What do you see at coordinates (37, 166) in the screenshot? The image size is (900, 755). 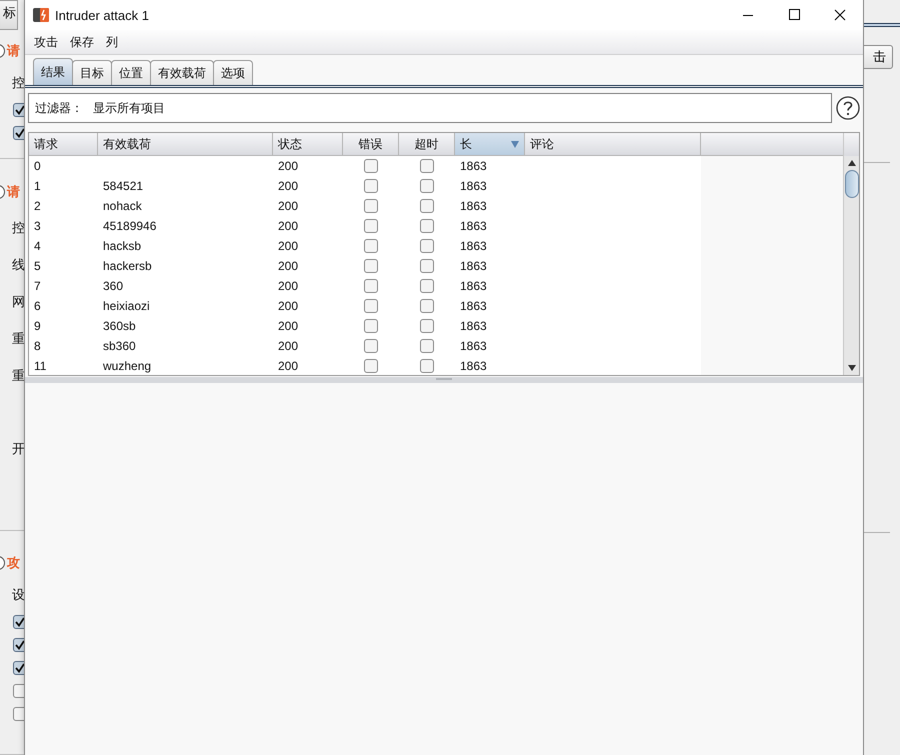 I see `table-cell: 0` at bounding box center [37, 166].